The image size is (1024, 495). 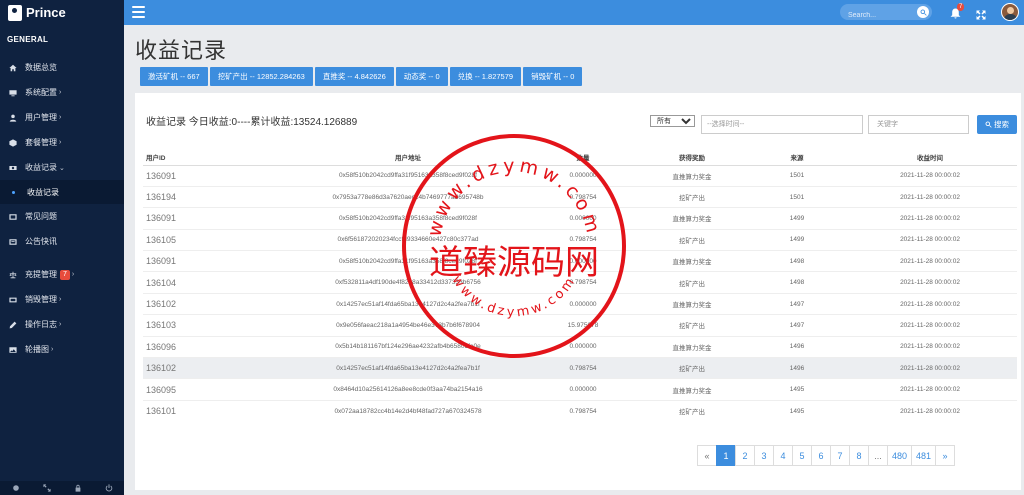 I want to click on sidebar-item-label: 系统配置, so click(x=41, y=92).